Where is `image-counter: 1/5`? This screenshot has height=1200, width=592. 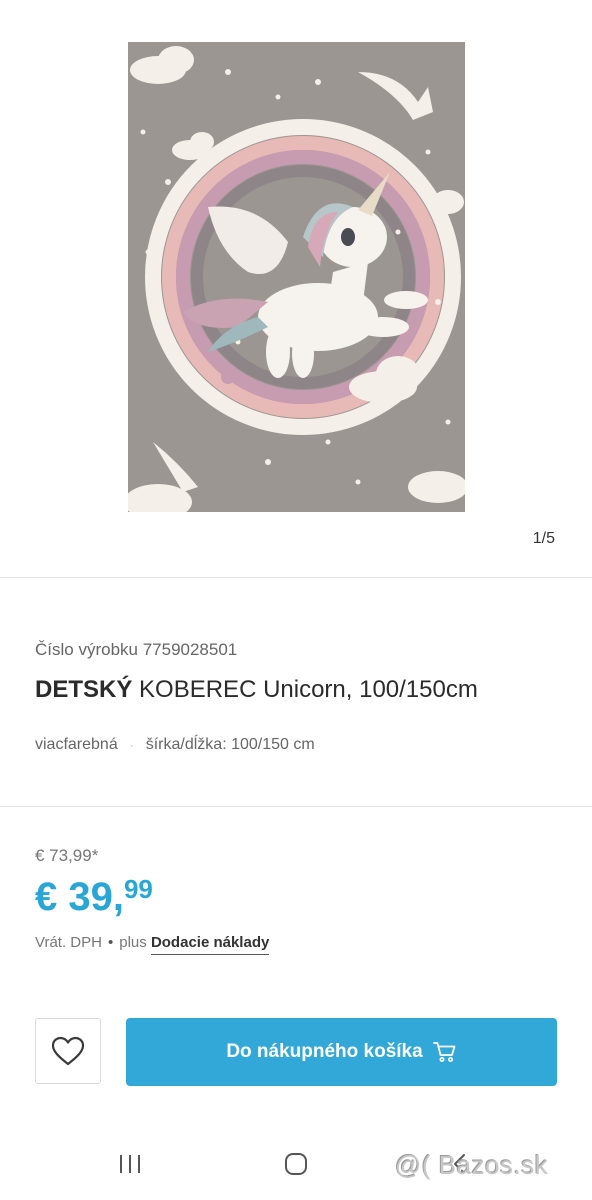 image-counter: 1/5 is located at coordinates (543, 538).